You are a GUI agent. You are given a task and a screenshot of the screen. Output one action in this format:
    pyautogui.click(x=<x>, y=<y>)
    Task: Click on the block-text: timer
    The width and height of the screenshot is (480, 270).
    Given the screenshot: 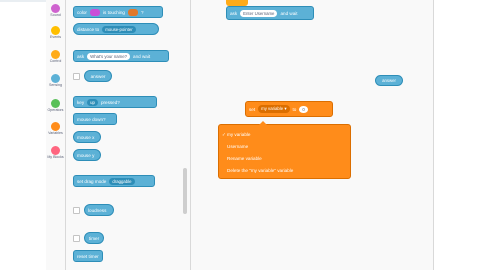 What is the action you would take?
    pyautogui.click(x=94, y=238)
    